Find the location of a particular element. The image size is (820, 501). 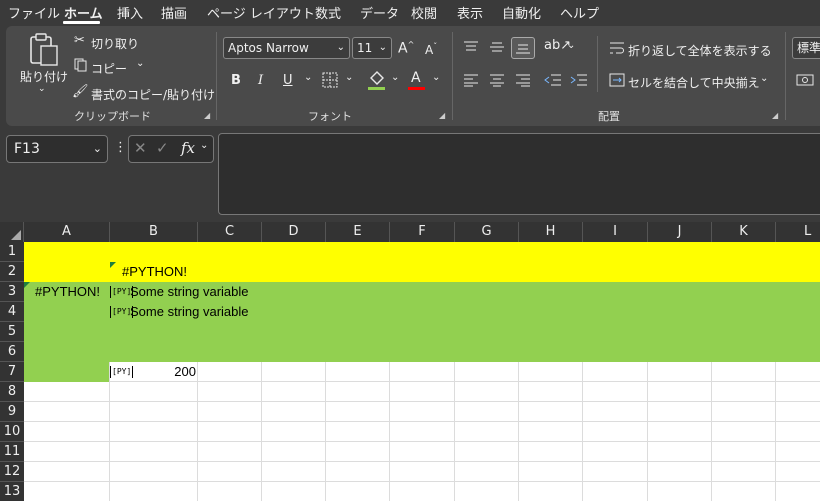

column-header: A is located at coordinates (67, 232).